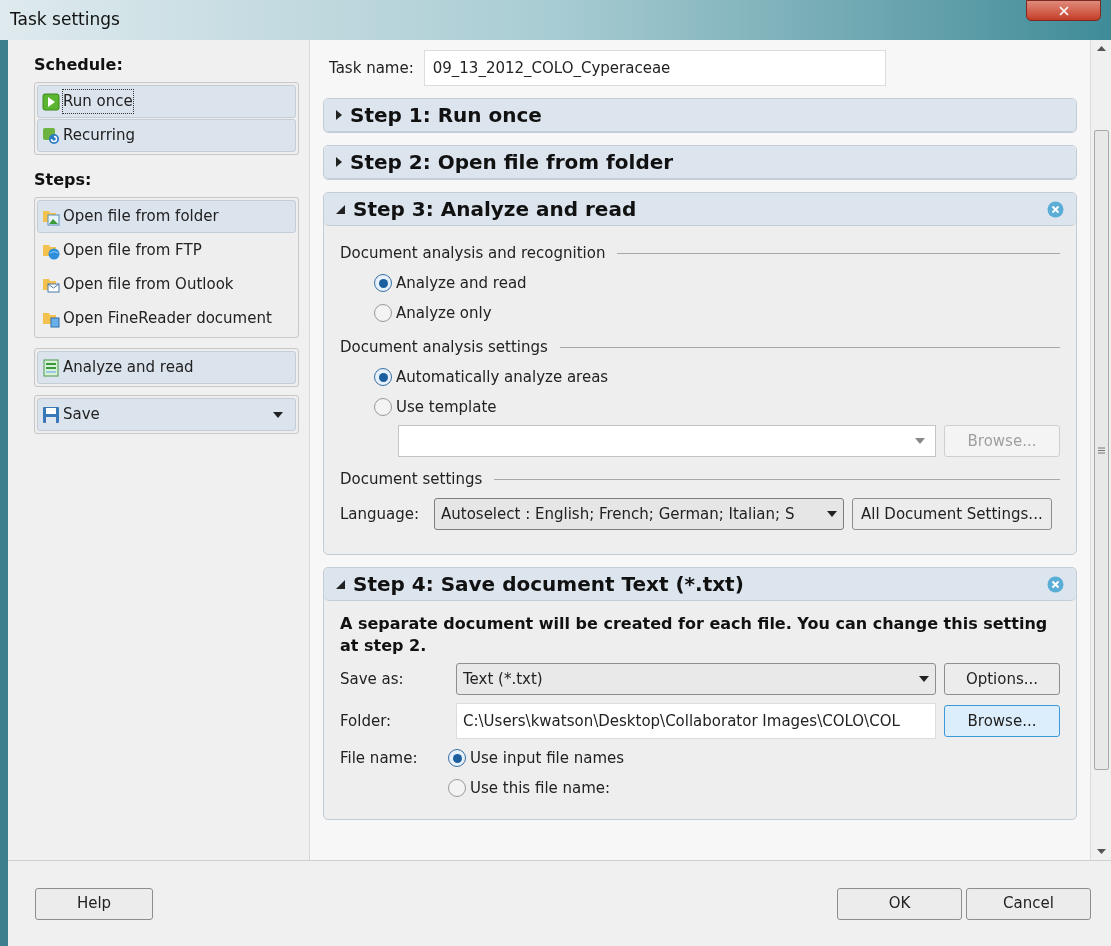  Describe the element at coordinates (446, 407) in the screenshot. I see `radio-label: Use template` at that location.